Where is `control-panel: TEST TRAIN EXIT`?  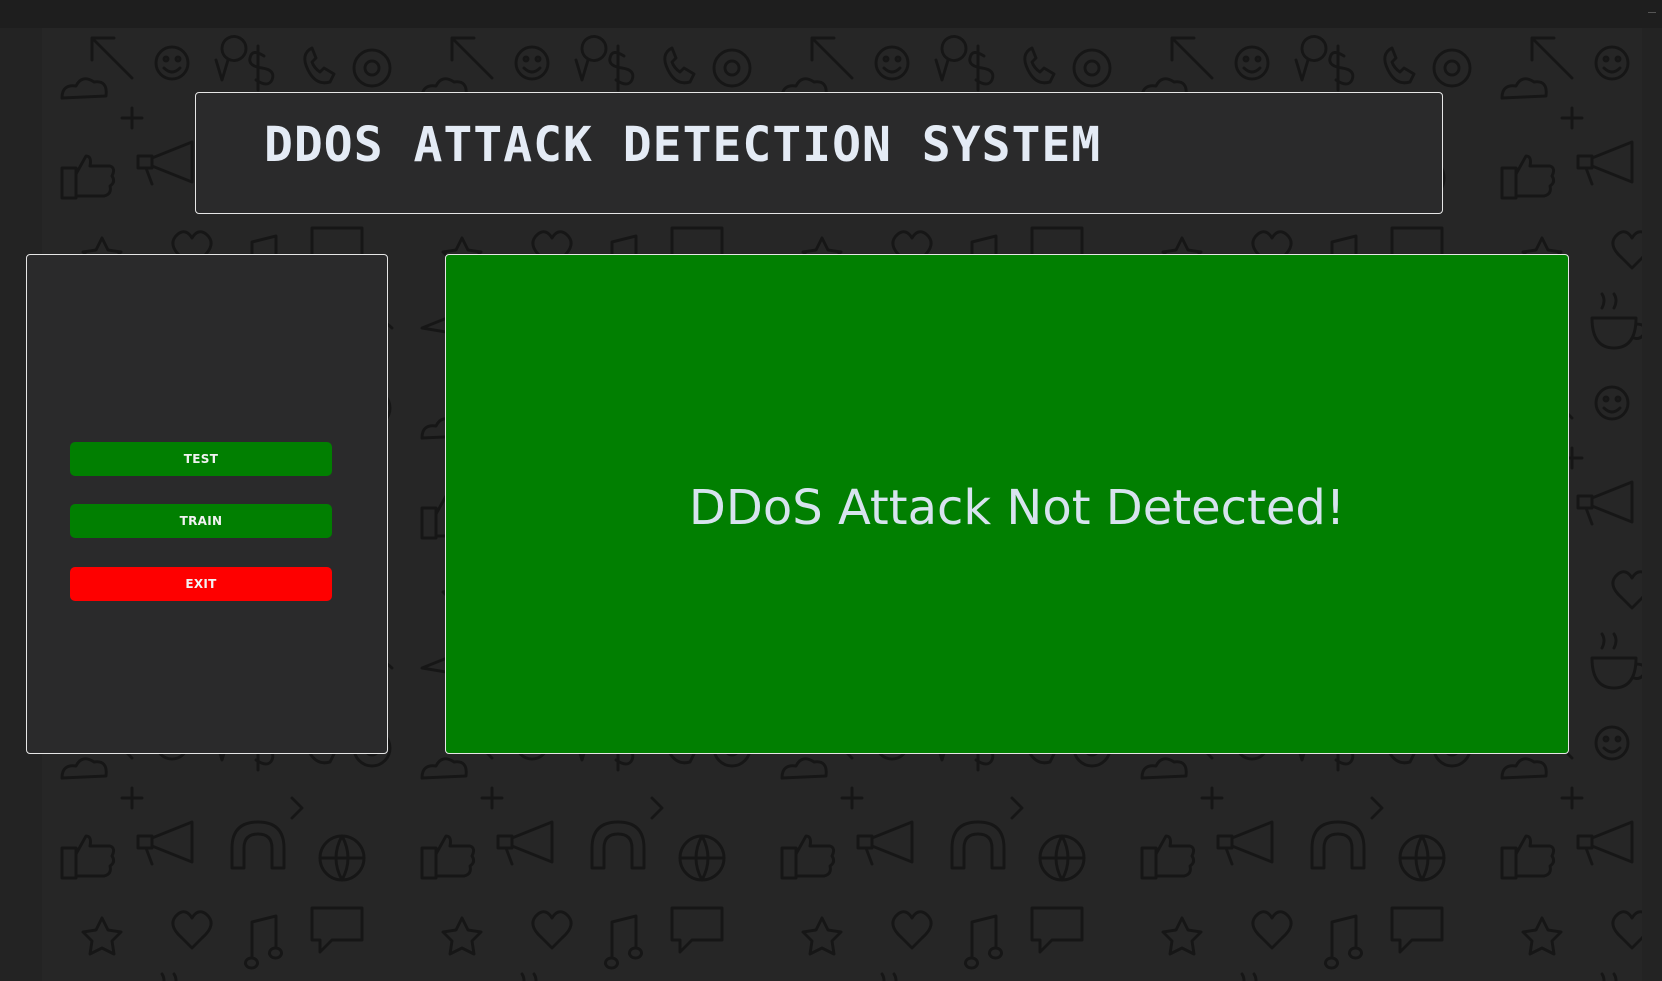
control-panel: TEST TRAIN EXIT is located at coordinates (207, 504).